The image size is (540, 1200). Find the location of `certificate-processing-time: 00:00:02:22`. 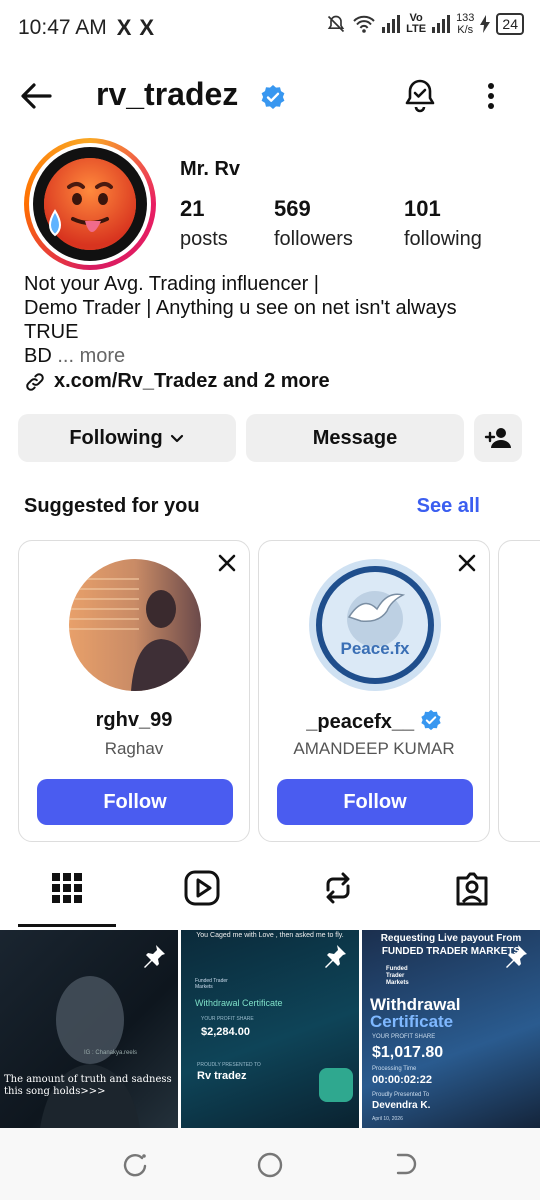

certificate-processing-time: 00:00:02:22 is located at coordinates (402, 1080).